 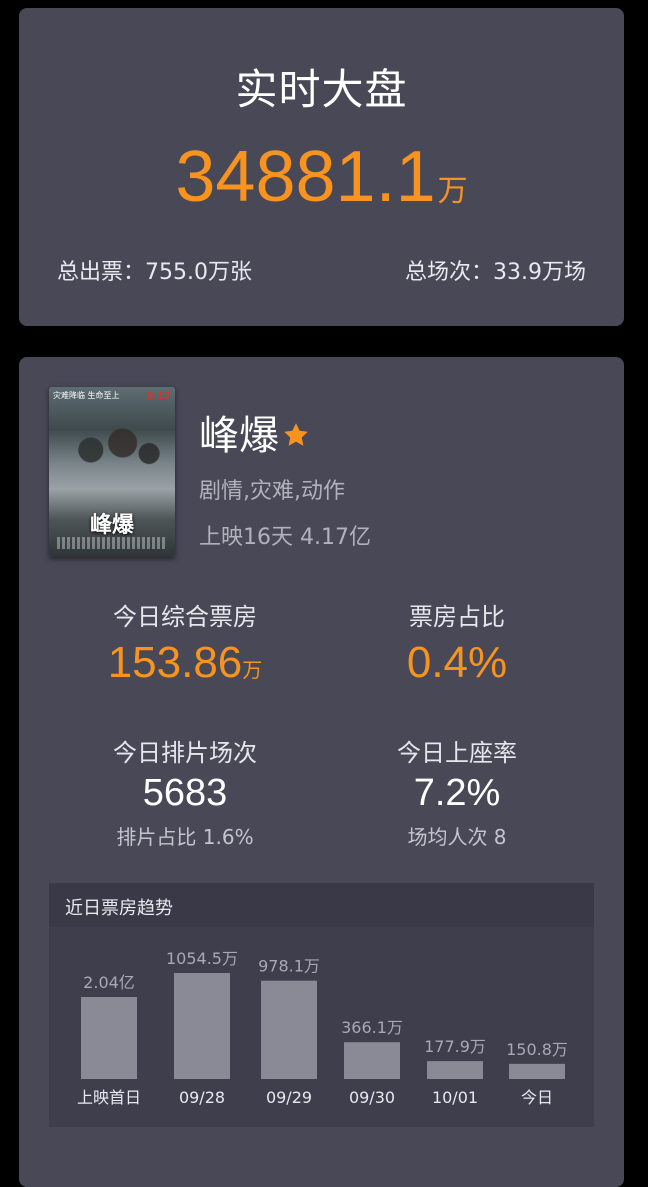 I want to click on metric-box-office: 今日综合票房 153.86万, so click(x=185, y=642).